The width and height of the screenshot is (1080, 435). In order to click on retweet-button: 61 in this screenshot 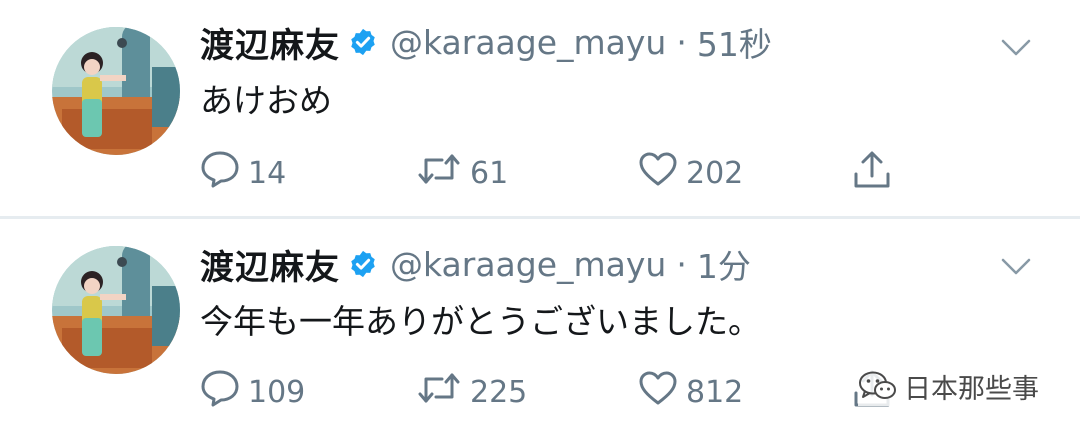, I will do `click(462, 173)`.